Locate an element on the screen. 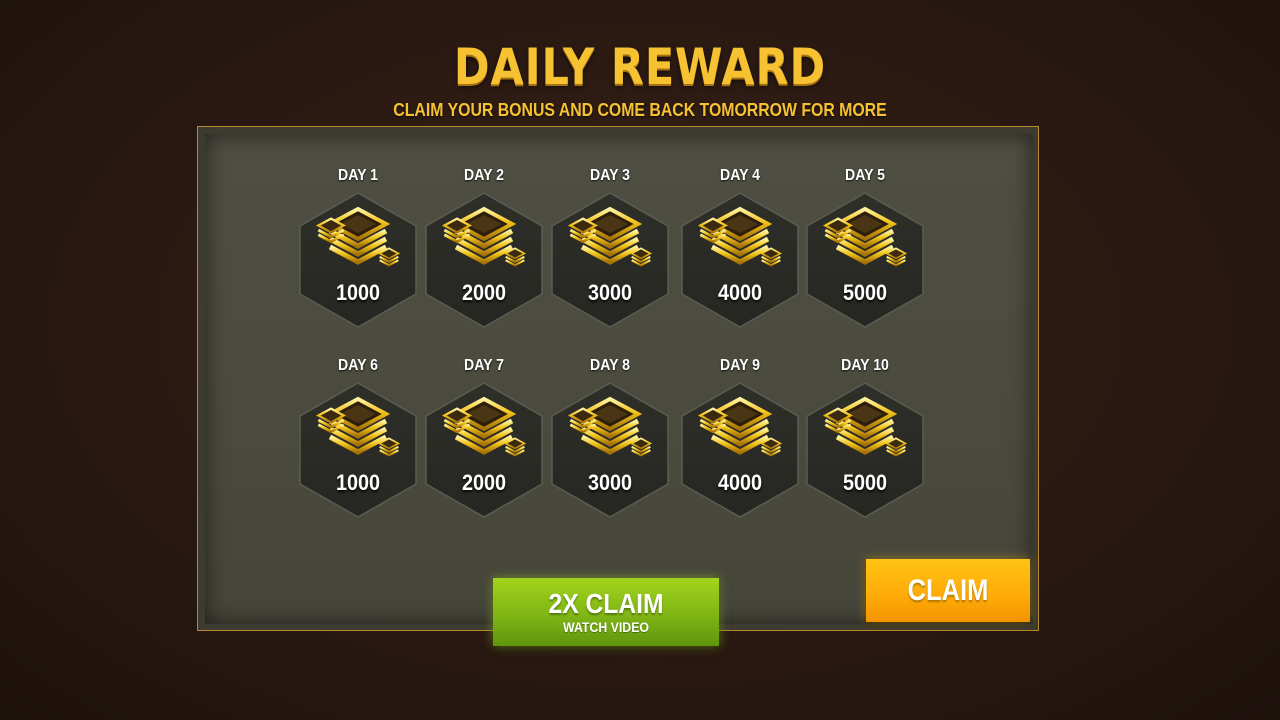 This screenshot has width=1280, height=720. day-label: DAY 5 is located at coordinates (865, 175).